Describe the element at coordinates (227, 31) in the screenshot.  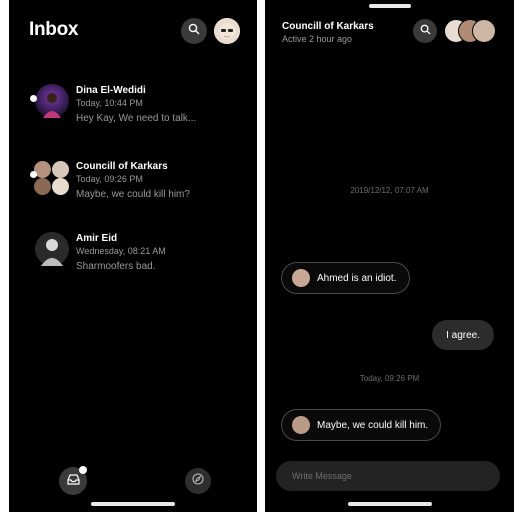
I see `profile-avatar` at that location.